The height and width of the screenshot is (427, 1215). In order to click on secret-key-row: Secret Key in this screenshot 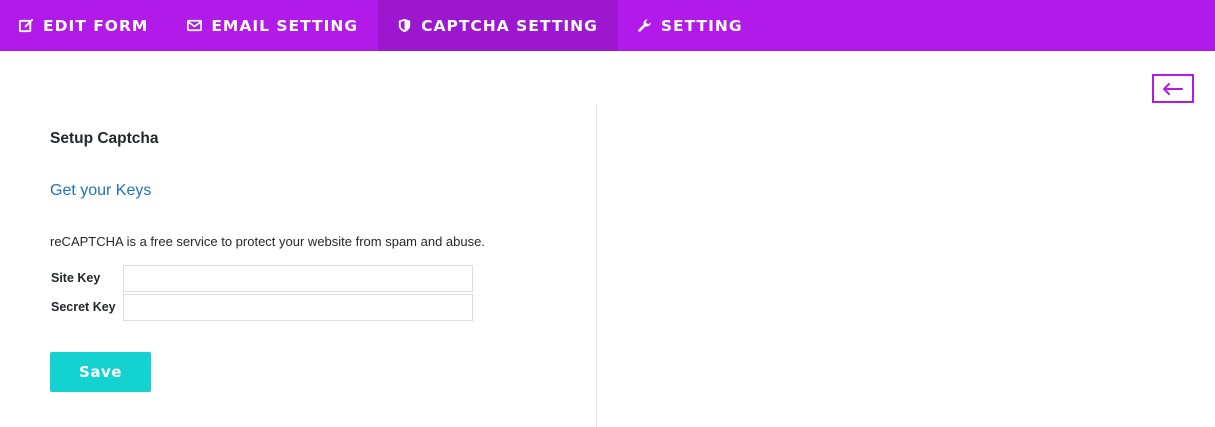, I will do `click(261, 307)`.